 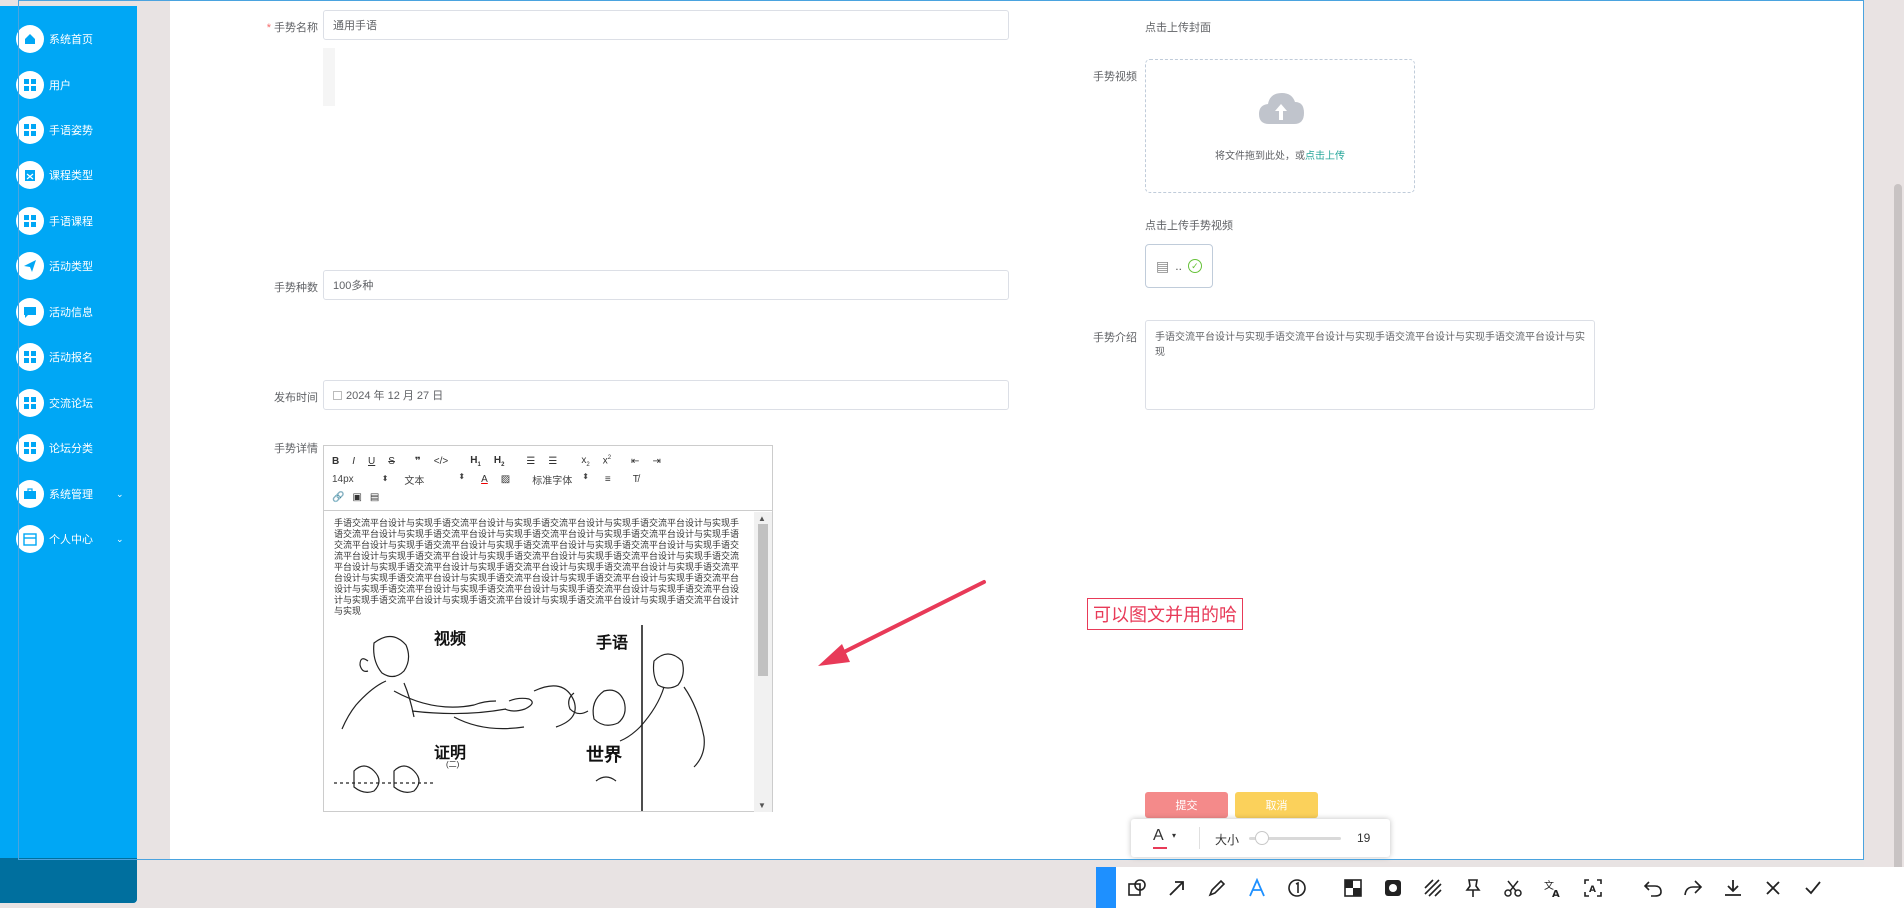 What do you see at coordinates (1773, 888) in the screenshot?
I see `close-icon` at bounding box center [1773, 888].